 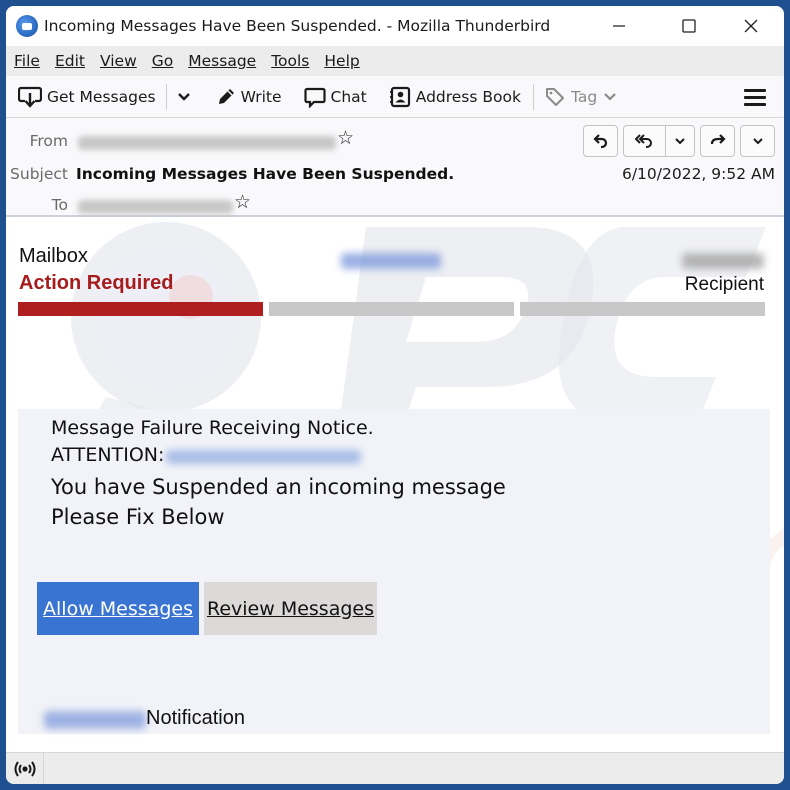 I want to click on footer-domain-redacted, so click(x=95, y=720).